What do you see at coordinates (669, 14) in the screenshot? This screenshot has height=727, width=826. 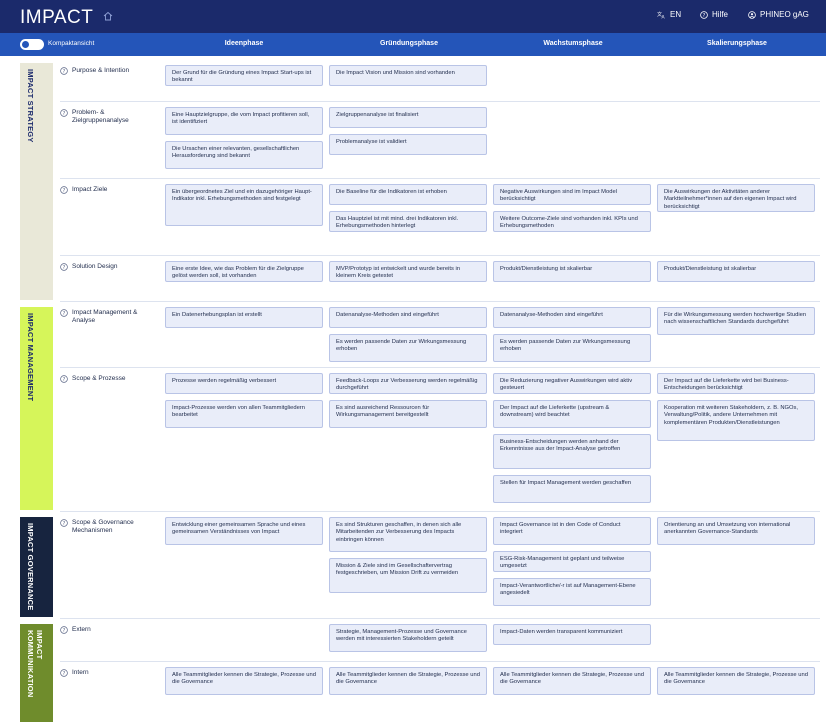 I see `language-switch: 文 A EN` at bounding box center [669, 14].